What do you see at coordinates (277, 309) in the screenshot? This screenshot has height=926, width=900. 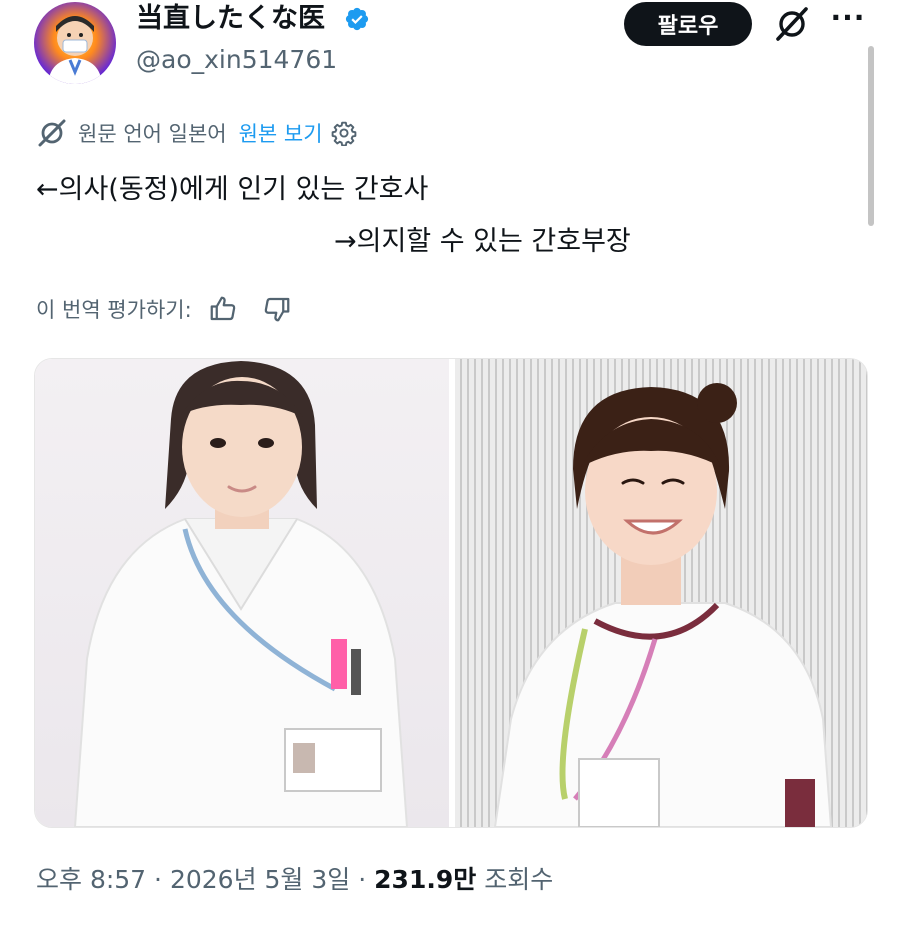 I see `thumbs-down-icon` at bounding box center [277, 309].